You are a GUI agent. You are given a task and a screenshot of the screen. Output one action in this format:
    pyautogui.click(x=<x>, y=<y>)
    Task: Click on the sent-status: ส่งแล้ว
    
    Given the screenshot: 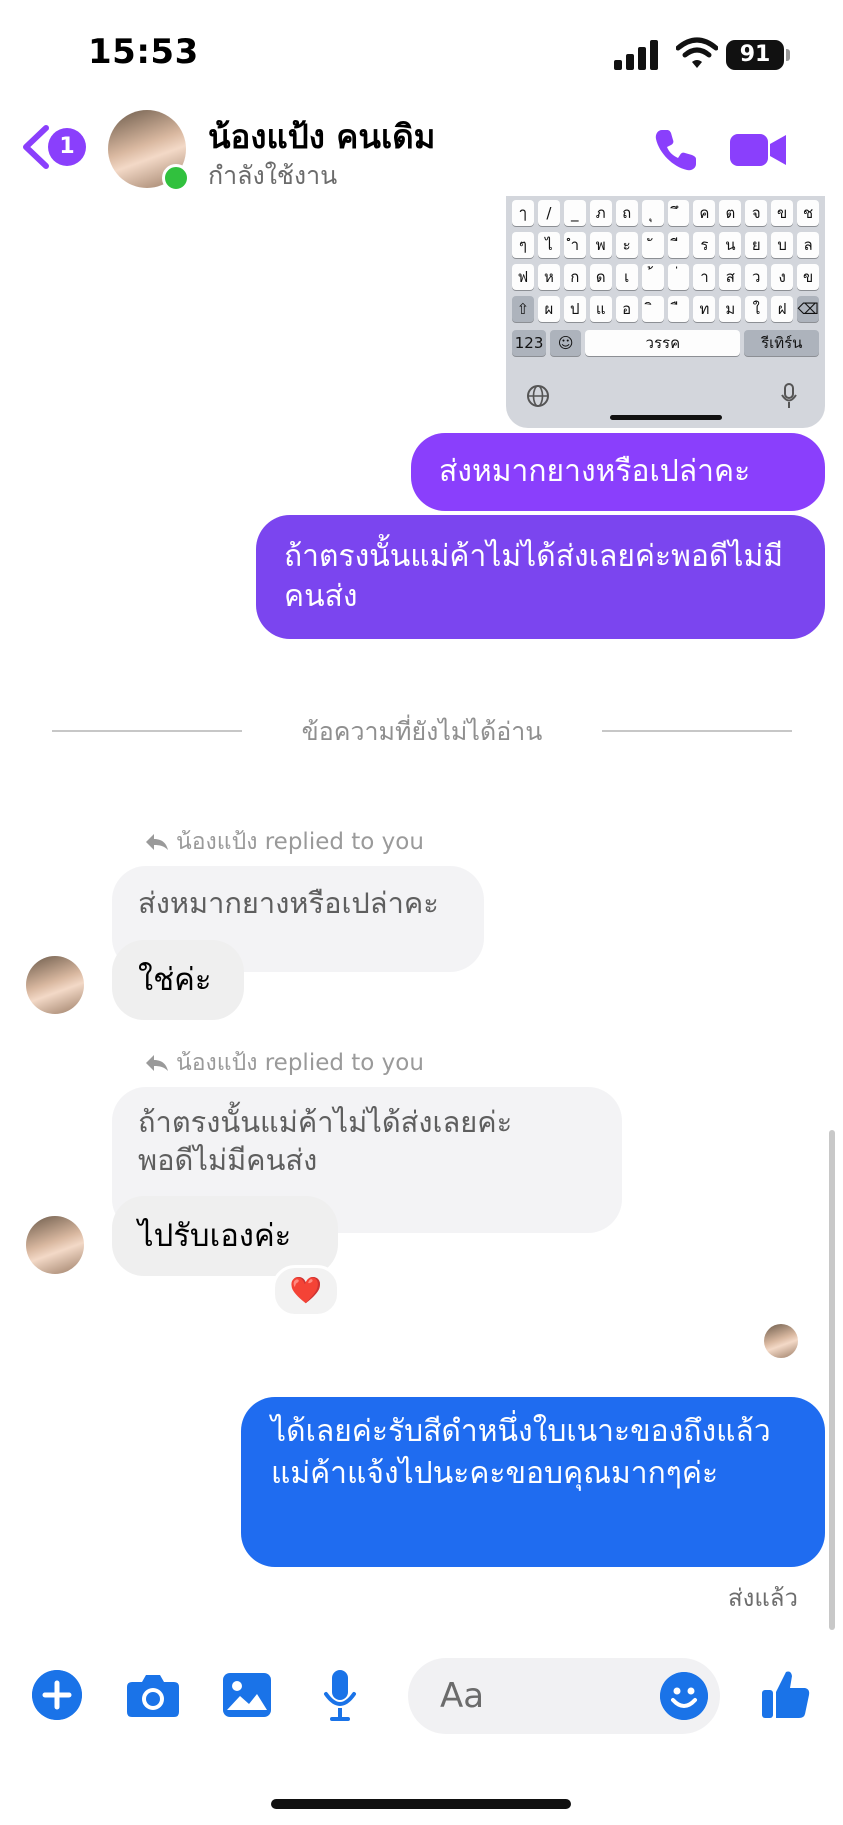 What is the action you would take?
    pyautogui.click(x=762, y=1598)
    